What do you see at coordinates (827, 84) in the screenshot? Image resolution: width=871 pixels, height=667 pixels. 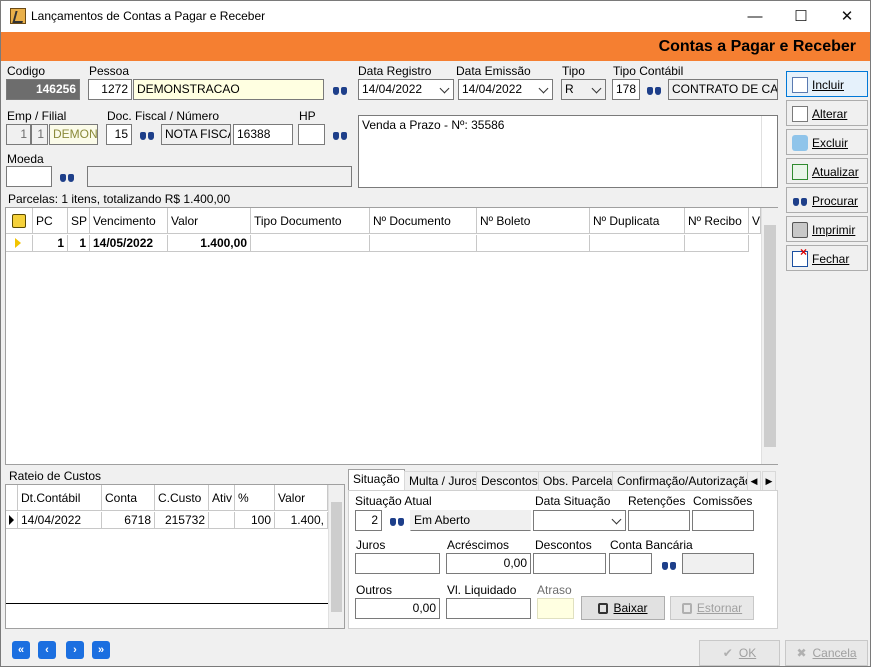 I see `incluir-button: Incluir` at bounding box center [827, 84].